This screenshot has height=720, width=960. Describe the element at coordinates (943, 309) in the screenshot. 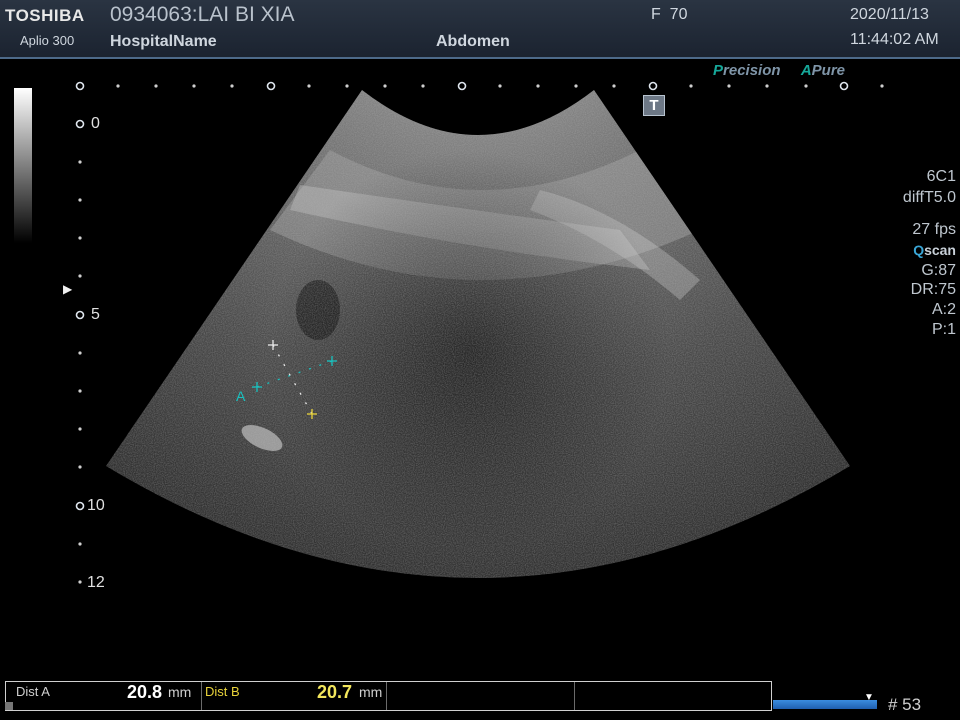

I see `a-value: A:2` at that location.